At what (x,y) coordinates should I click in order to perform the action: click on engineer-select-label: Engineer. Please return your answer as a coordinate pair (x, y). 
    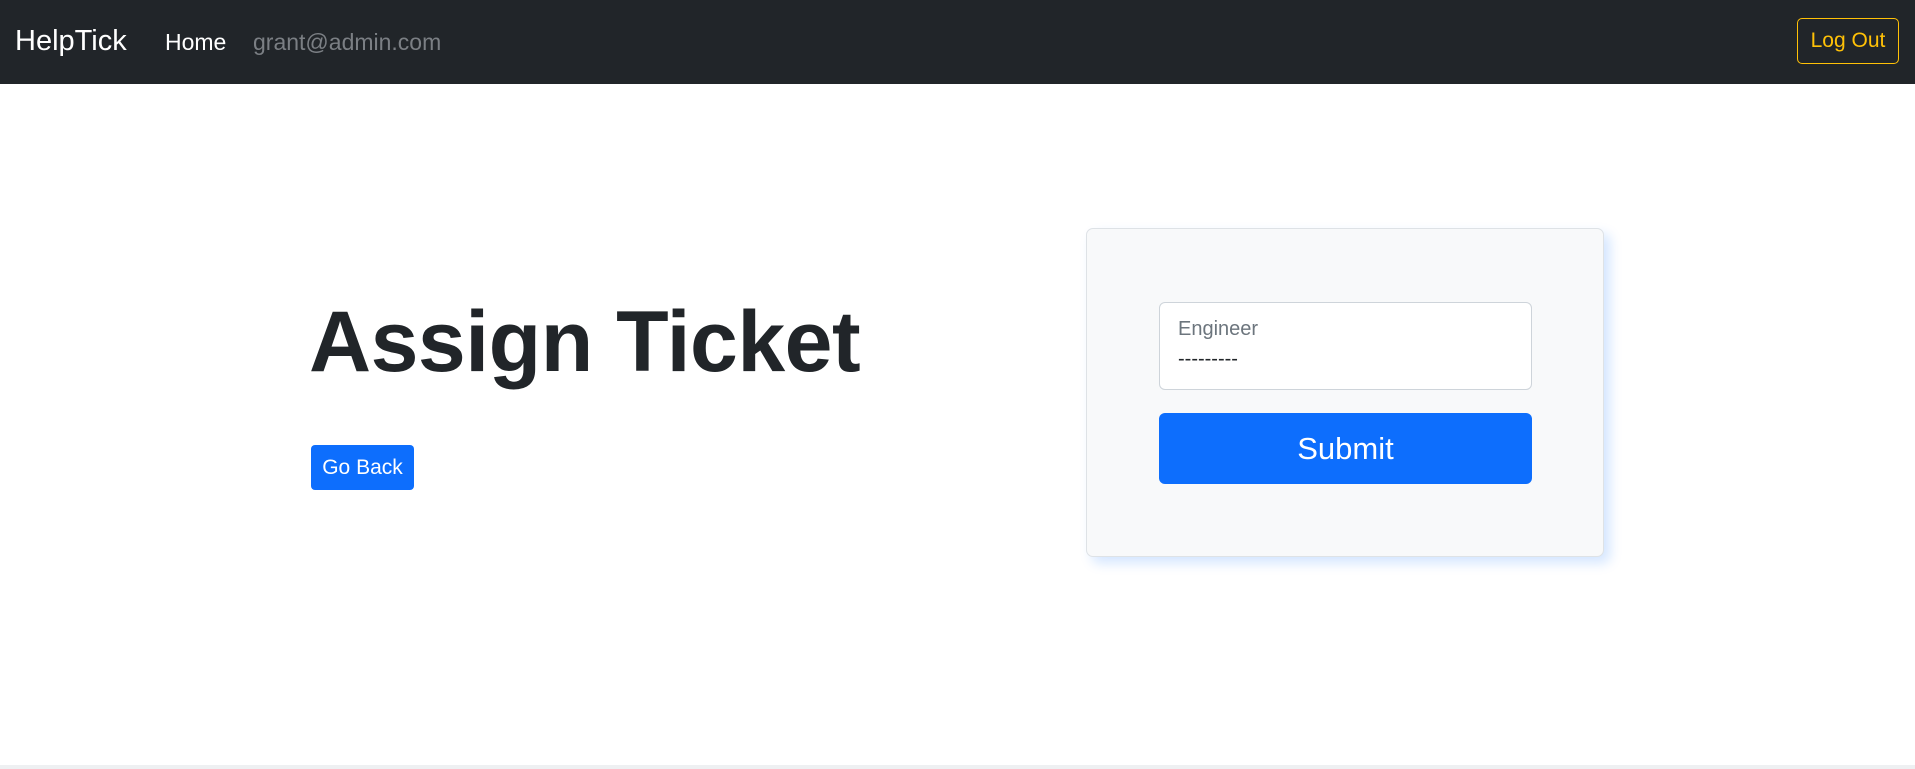
    Looking at the image, I should click on (1218, 329).